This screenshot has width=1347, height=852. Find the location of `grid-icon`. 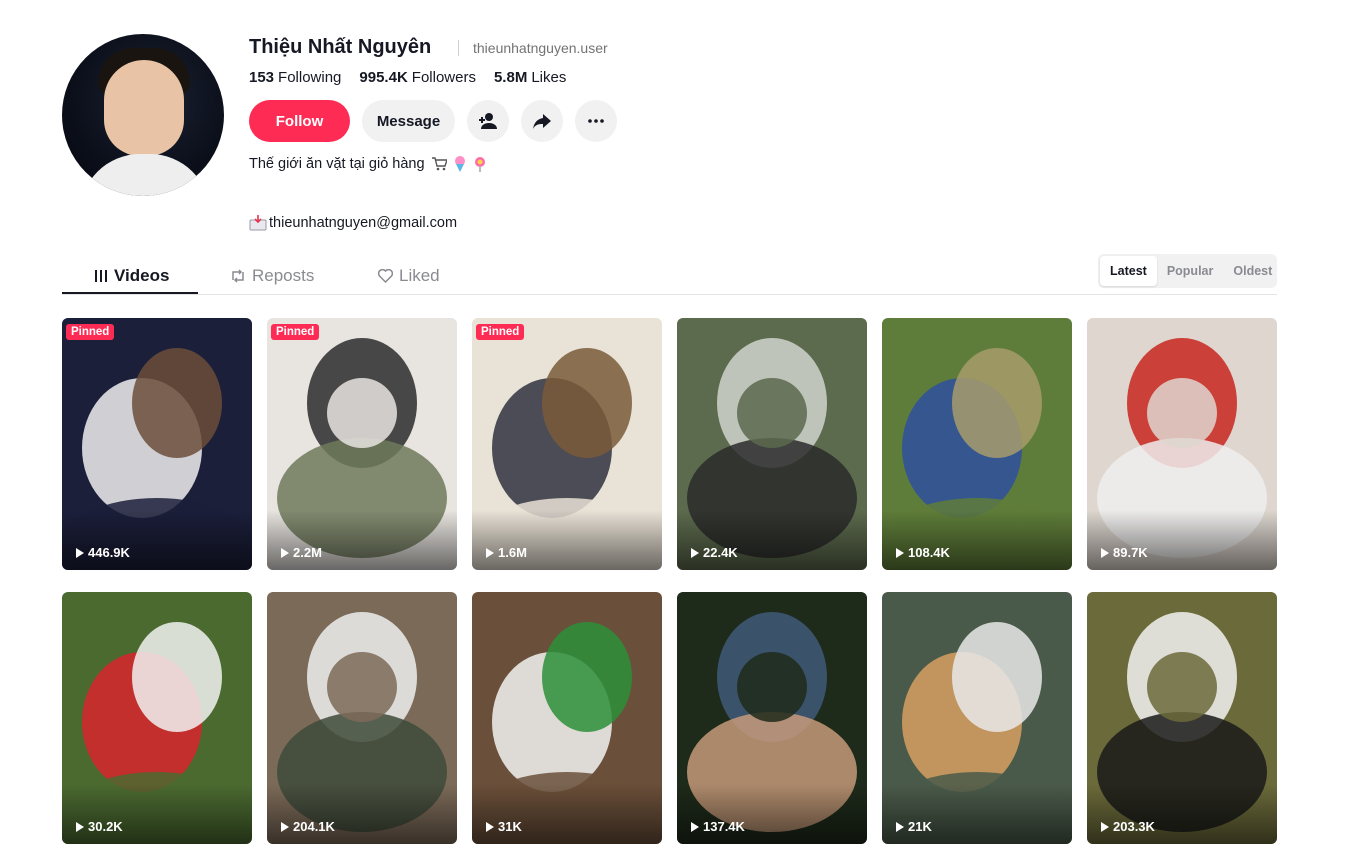

grid-icon is located at coordinates (101, 276).